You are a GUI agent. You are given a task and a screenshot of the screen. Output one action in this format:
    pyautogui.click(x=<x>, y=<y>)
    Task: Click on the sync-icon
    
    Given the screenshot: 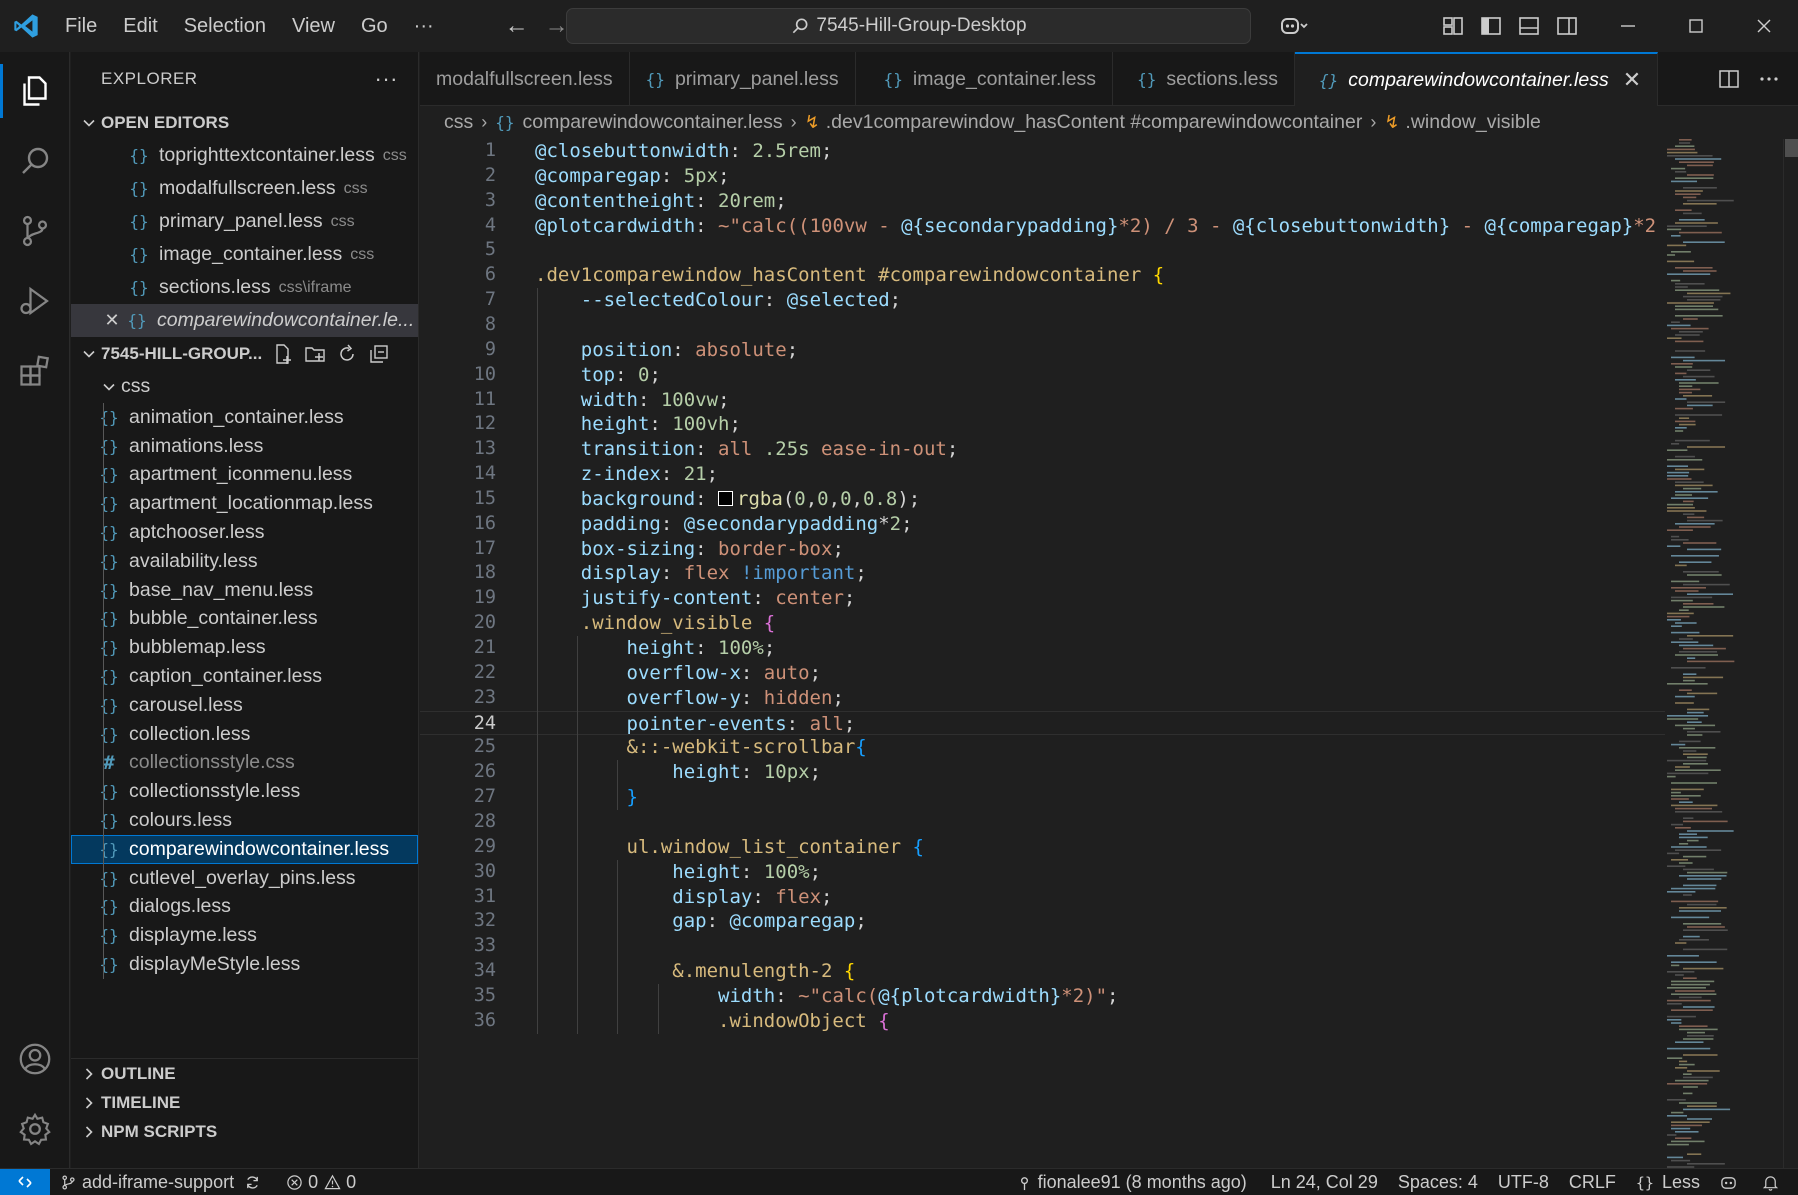 What is the action you would take?
    pyautogui.click(x=252, y=1182)
    